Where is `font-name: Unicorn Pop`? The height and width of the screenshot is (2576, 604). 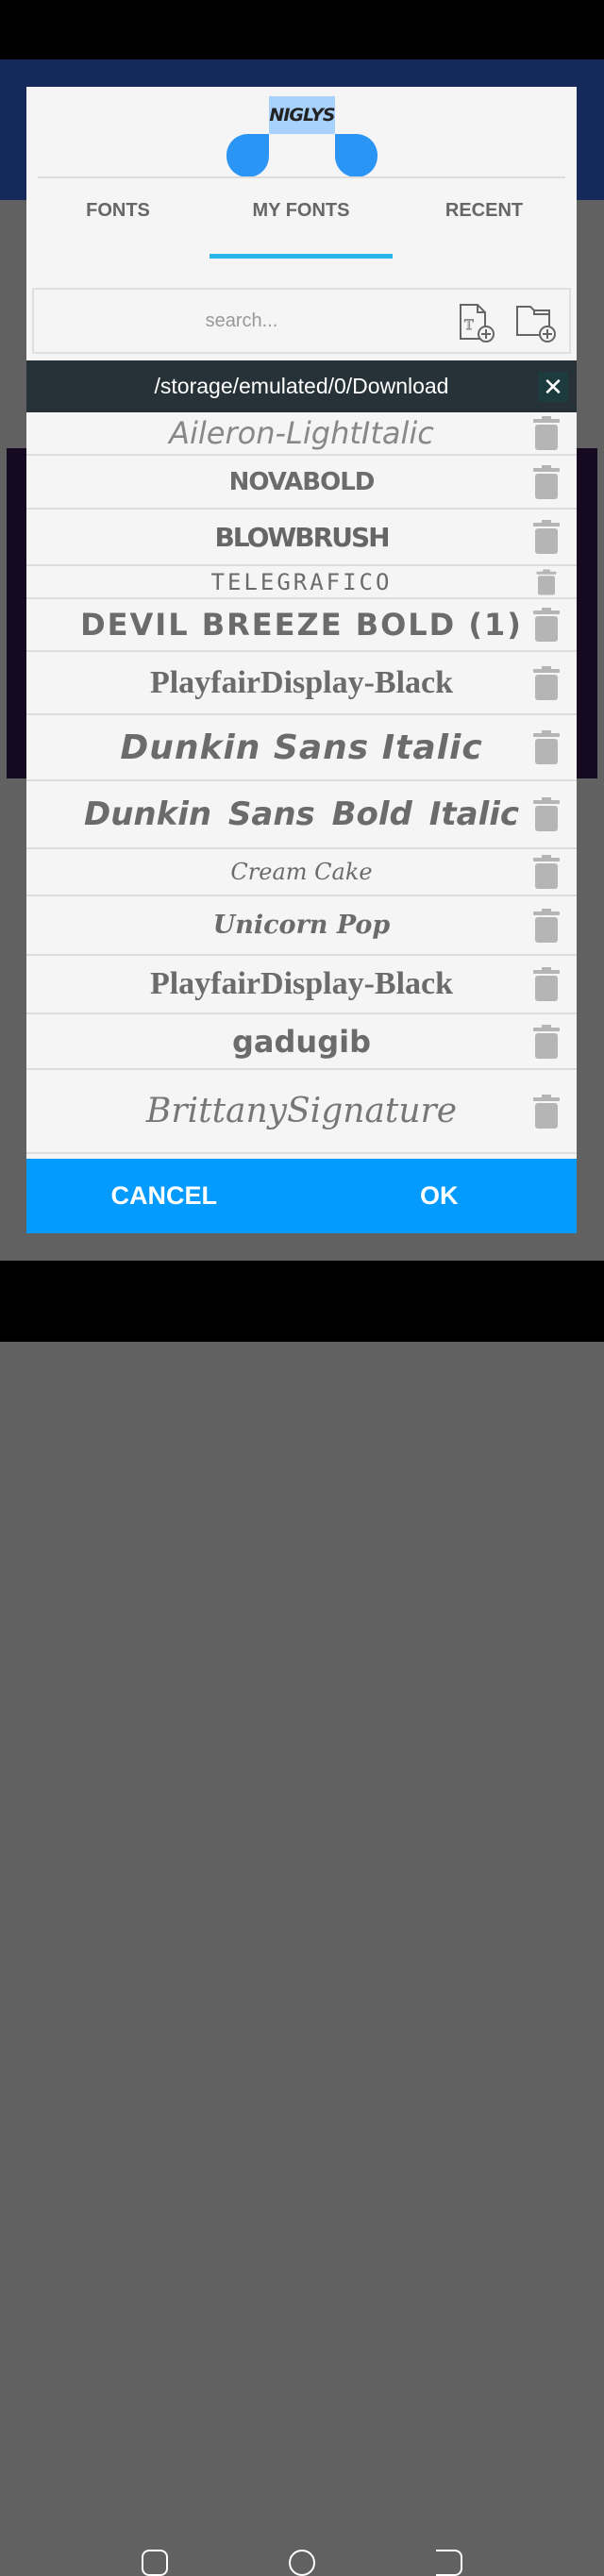 font-name: Unicorn Pop is located at coordinates (301, 925).